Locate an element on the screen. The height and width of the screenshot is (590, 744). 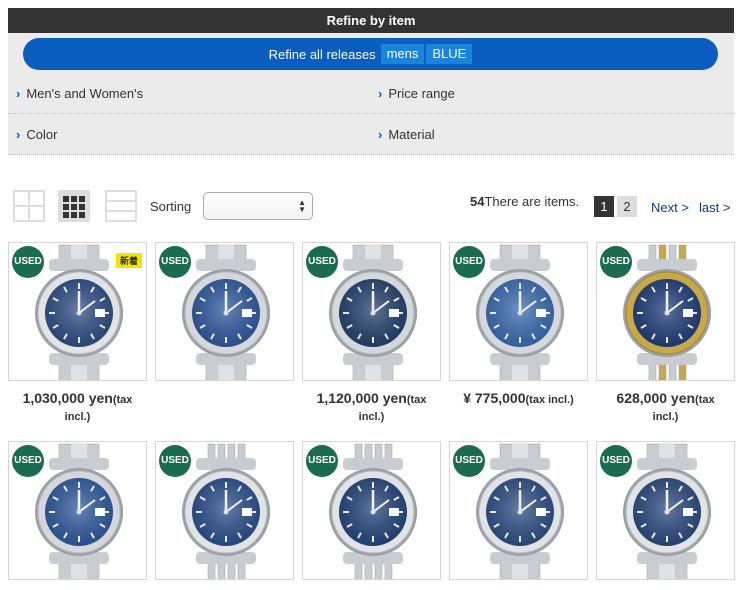
last-link: last > is located at coordinates (714, 207).